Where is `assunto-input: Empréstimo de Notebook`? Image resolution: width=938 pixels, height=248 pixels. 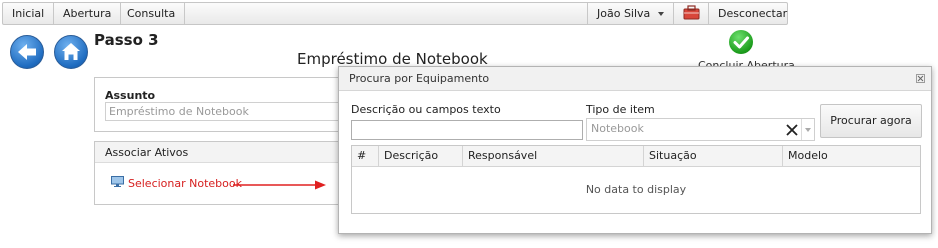 assunto-input: Empréstimo de Notebook is located at coordinates (225, 111).